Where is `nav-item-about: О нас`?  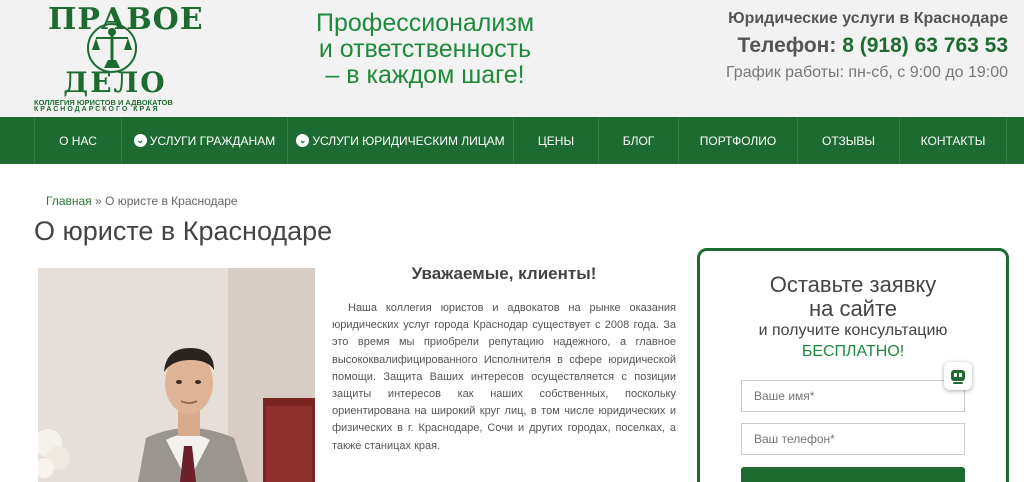
nav-item-about: О нас is located at coordinates (77, 140).